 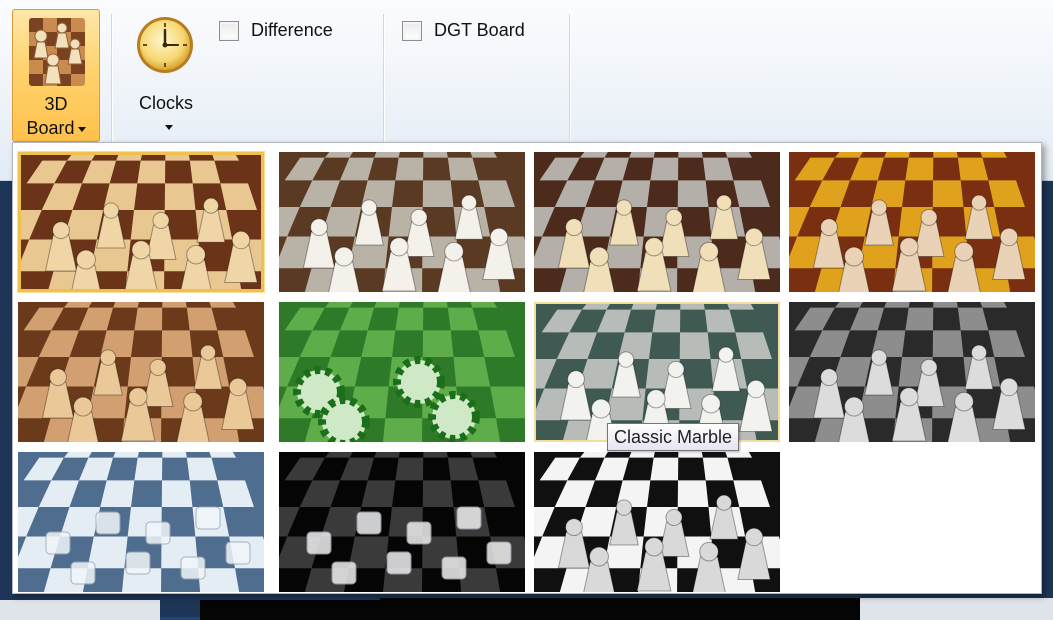 I want to click on 3d-board-label-line1: 3D, so click(x=56, y=104).